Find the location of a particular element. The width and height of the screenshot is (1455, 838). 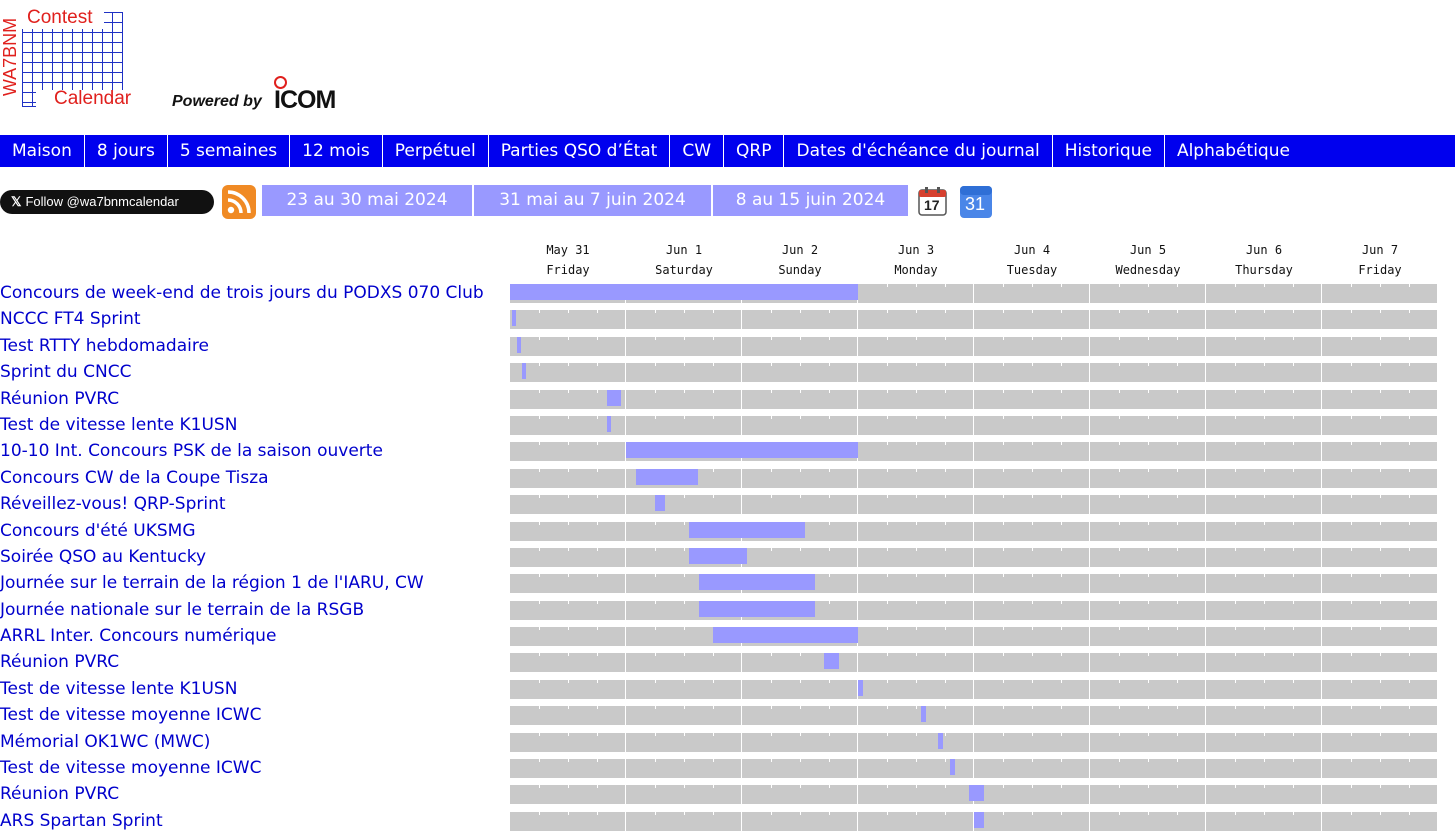

event-link: Sprint du CNCC is located at coordinates (255, 373).